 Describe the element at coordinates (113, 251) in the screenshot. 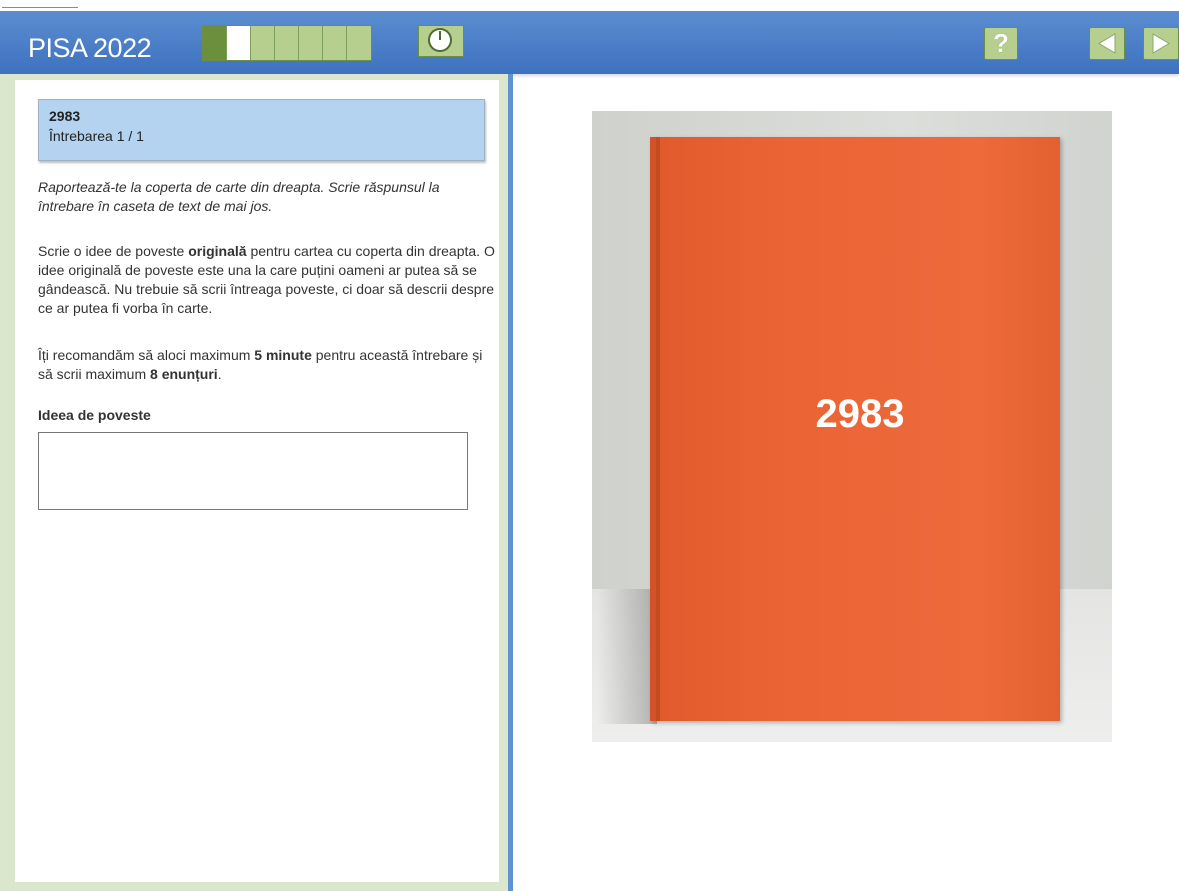

I see `text-span: Scrie o idee de poveste` at that location.